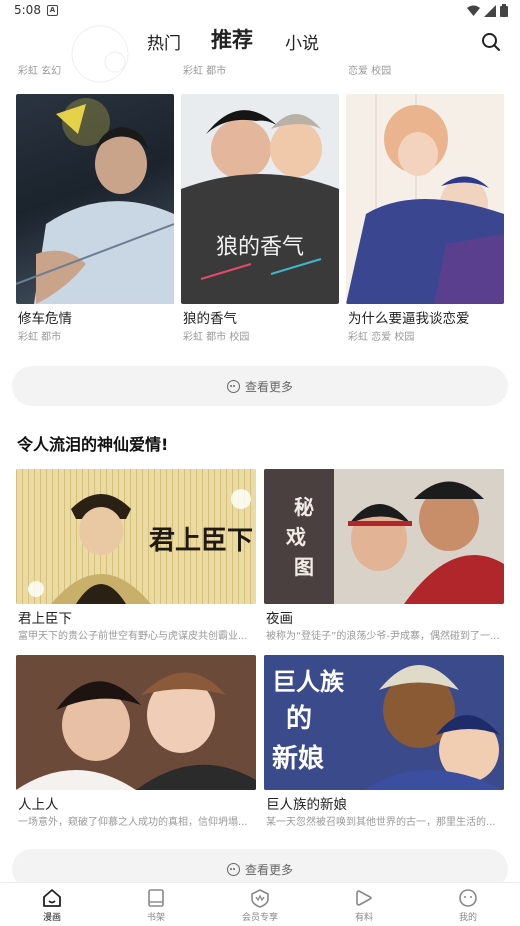  Describe the element at coordinates (38, 803) in the screenshot. I see `card-title: 人上人` at that location.